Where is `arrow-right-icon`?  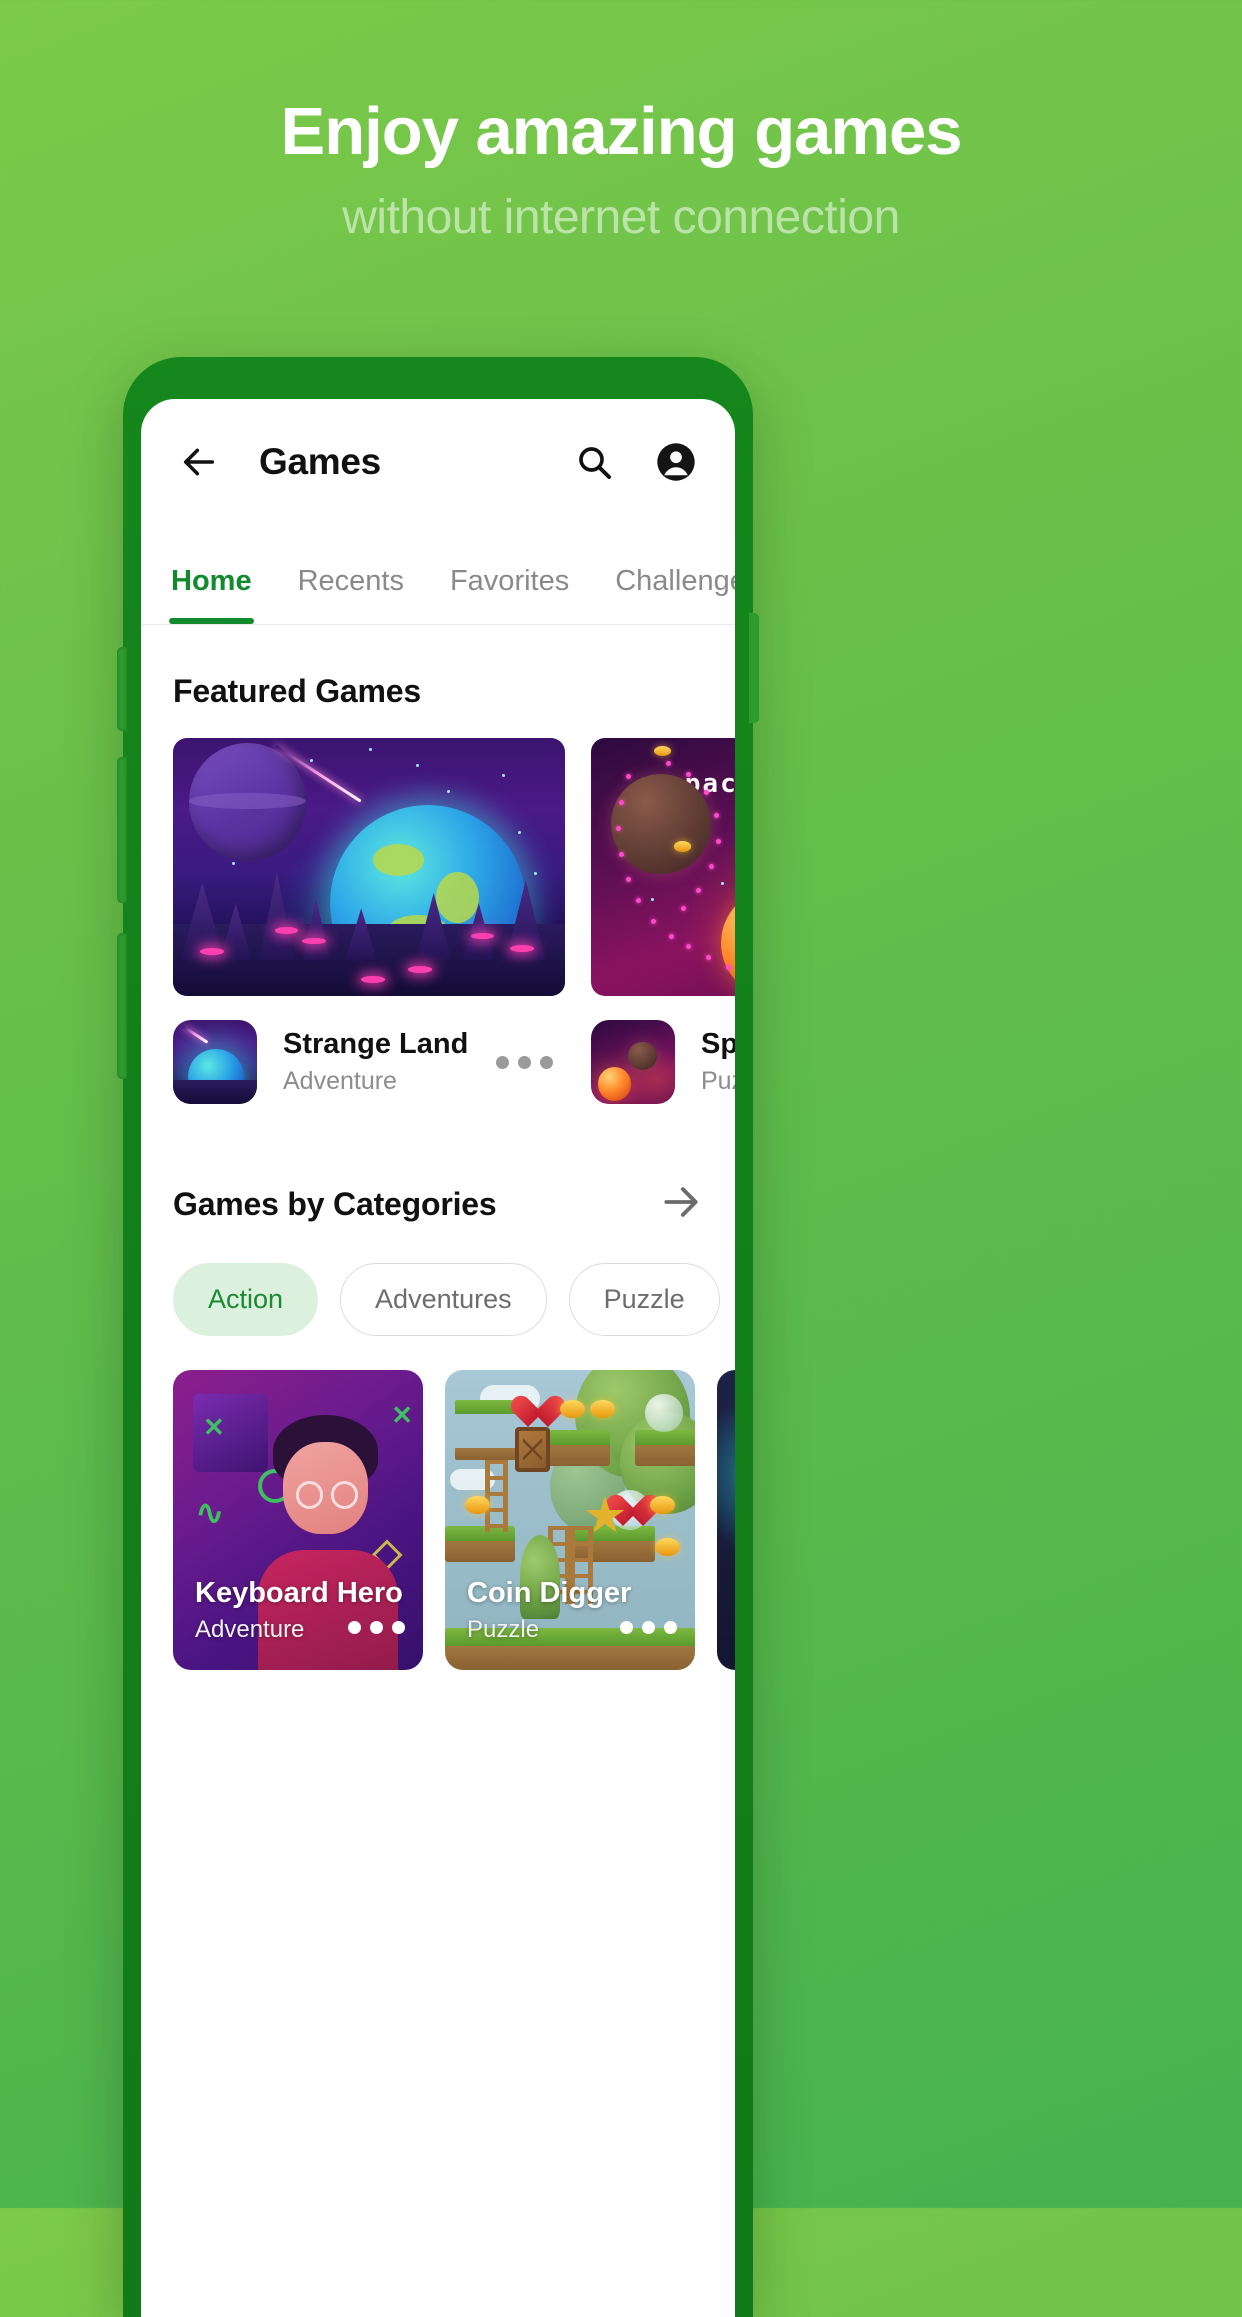 arrow-right-icon is located at coordinates (681, 1202).